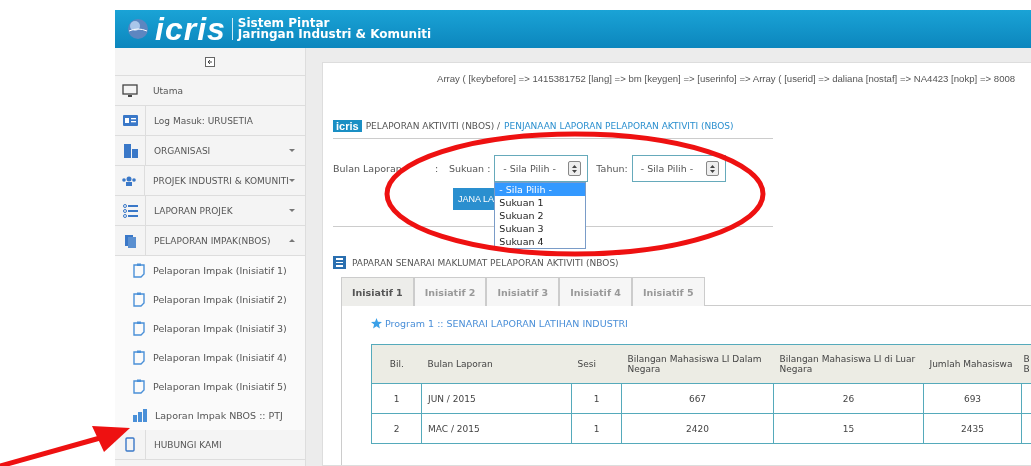  What do you see at coordinates (210, 415) in the screenshot?
I see `sidebar-subitem: Laporan Impak NBOS :: PTJ` at bounding box center [210, 415].